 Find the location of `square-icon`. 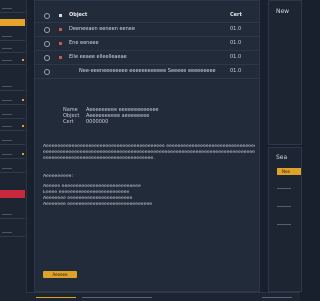

square-icon is located at coordinates (60, 15).